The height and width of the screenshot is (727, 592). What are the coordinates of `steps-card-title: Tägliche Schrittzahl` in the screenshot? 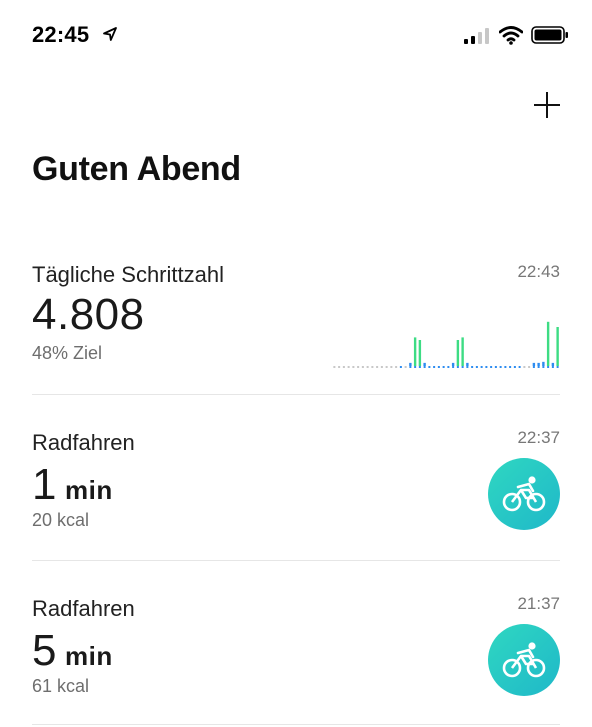 It's located at (128, 274).